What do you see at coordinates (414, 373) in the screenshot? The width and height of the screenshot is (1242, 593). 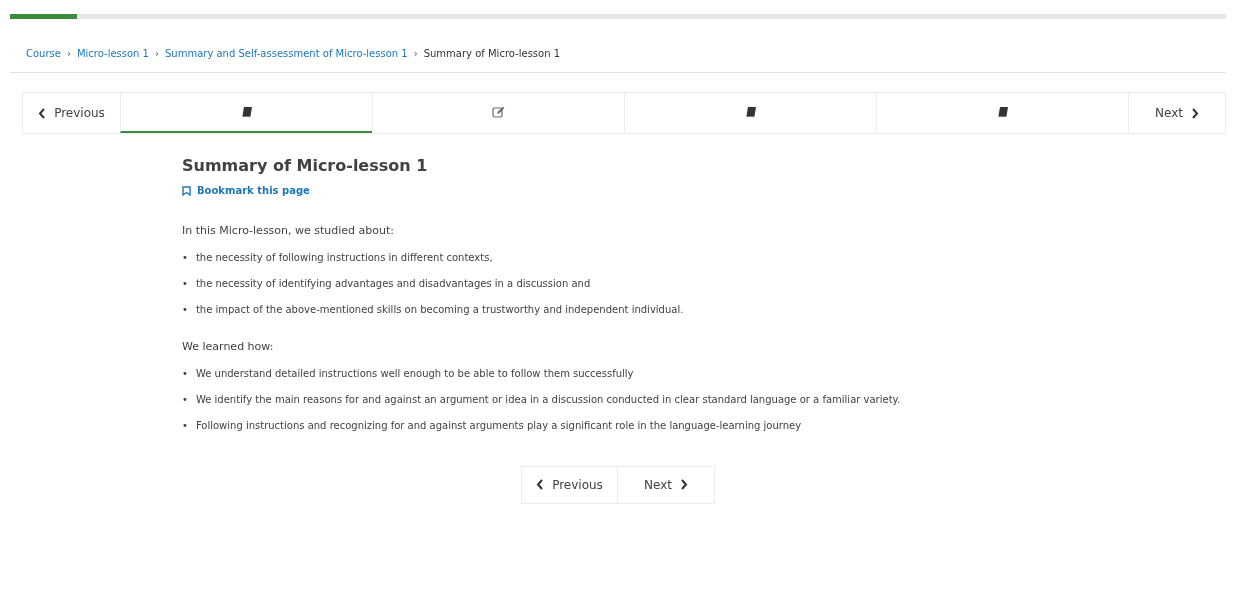 I see `list-item: We understand detailed instructions well enough to be able to follow them successfully` at bounding box center [414, 373].